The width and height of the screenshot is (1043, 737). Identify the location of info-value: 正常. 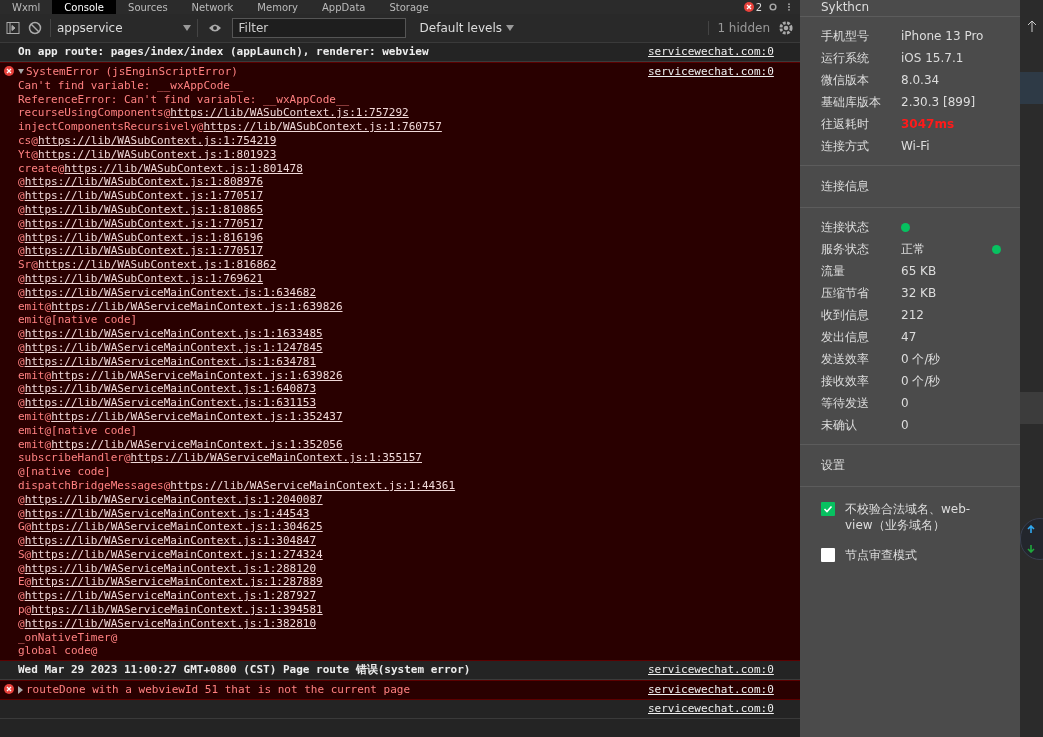
(913, 249).